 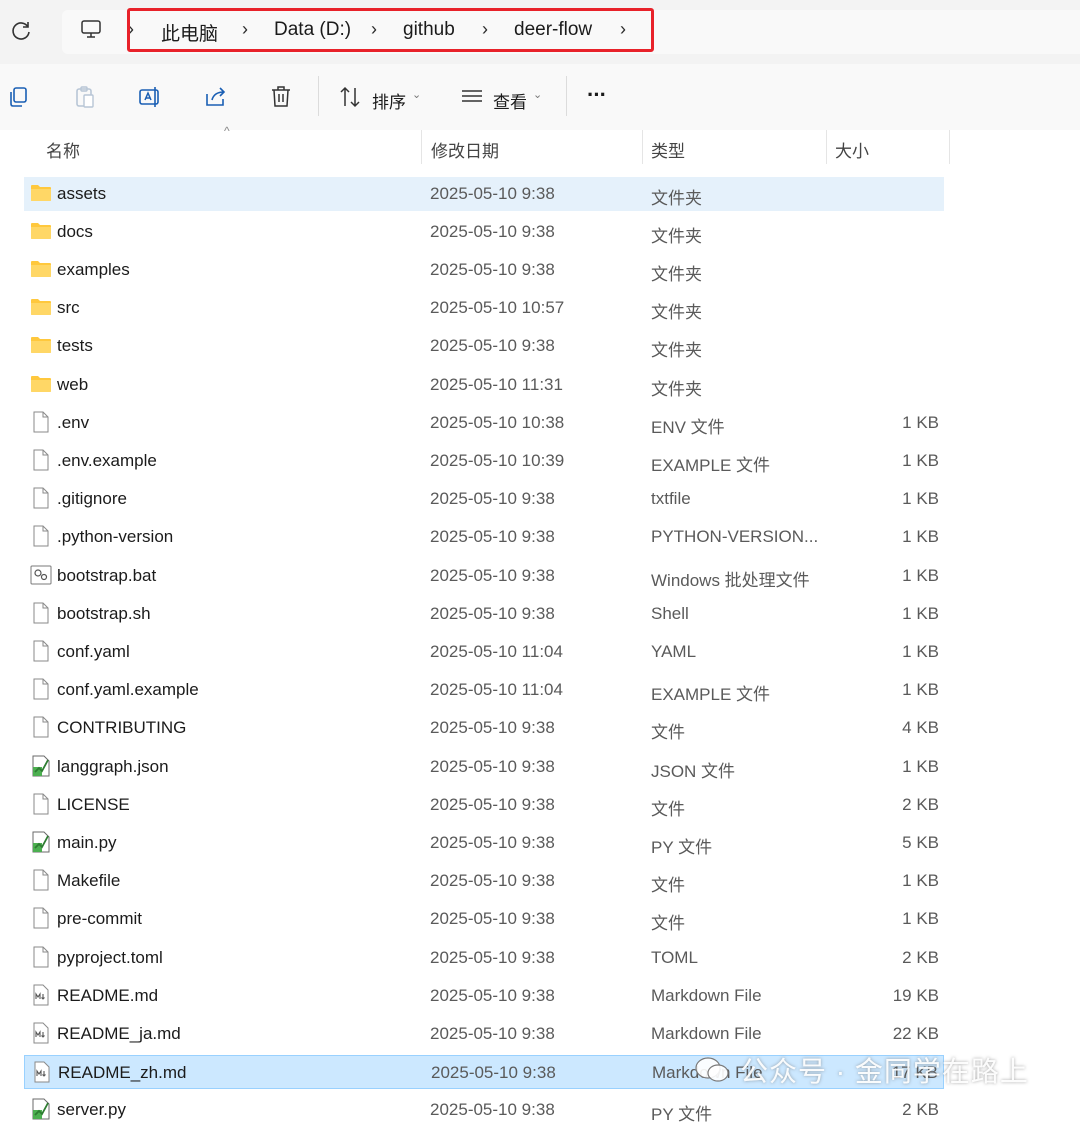 I want to click on file-row: langgraph.json 2025-05-10 9:38 JSON 文件 1 KB, so click(x=484, y=767).